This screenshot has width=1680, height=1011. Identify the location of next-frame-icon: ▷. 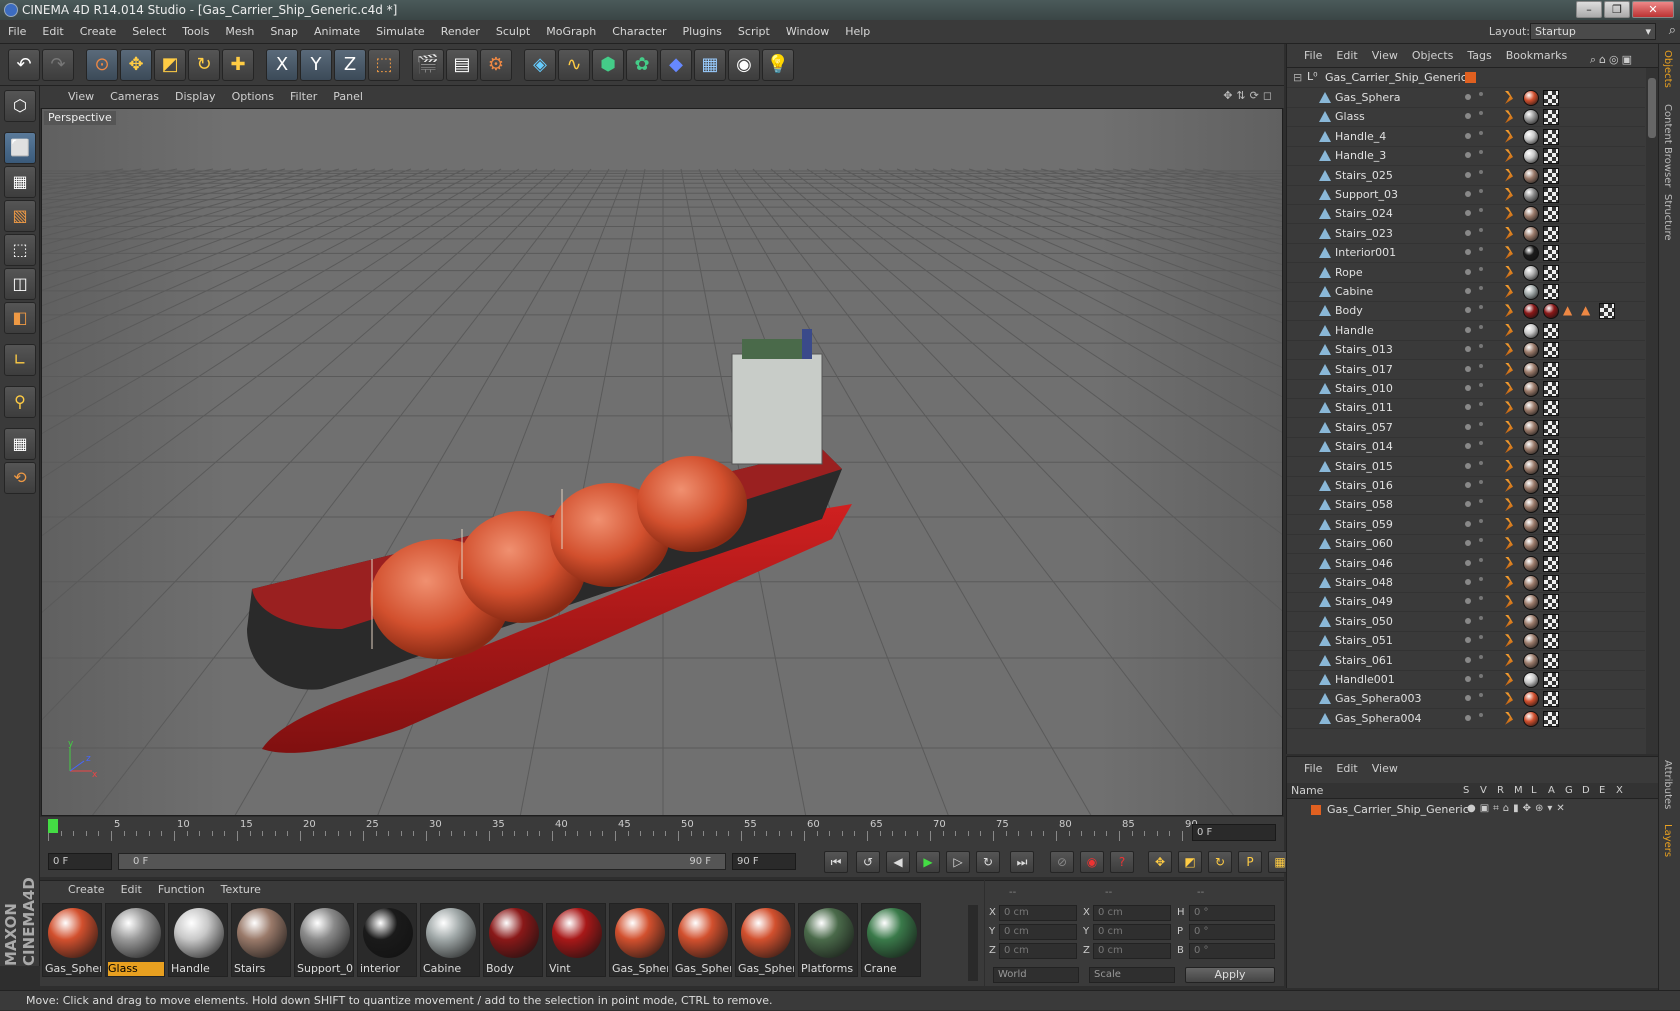
(958, 862).